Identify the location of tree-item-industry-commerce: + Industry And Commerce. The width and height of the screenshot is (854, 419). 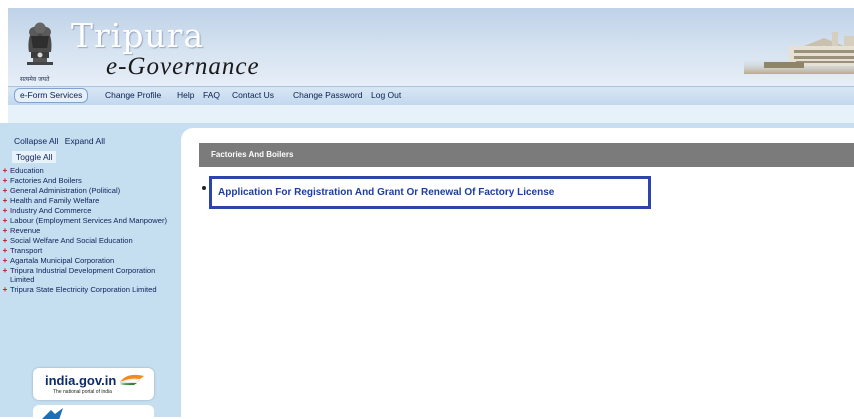
(89, 210).